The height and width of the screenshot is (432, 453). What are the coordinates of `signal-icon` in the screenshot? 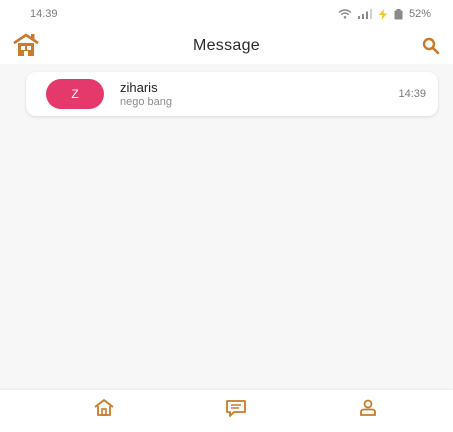 It's located at (364, 14).